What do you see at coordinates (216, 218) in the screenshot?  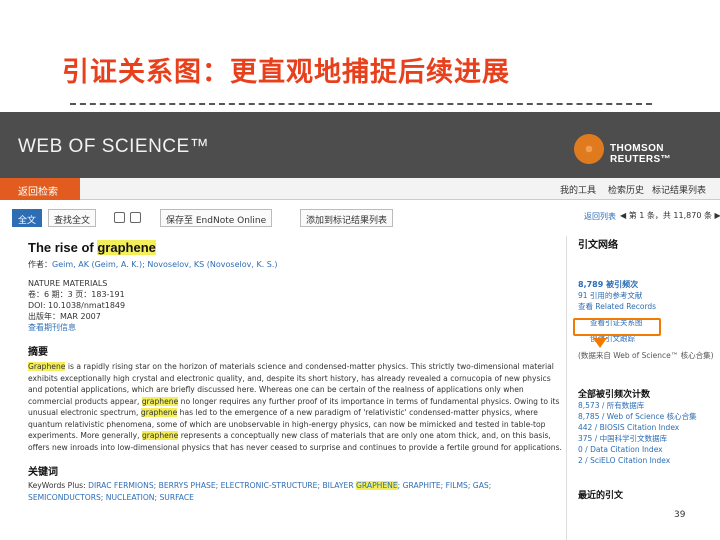 I see `save-endnote-button: 保存至 EndNote Online` at bounding box center [216, 218].